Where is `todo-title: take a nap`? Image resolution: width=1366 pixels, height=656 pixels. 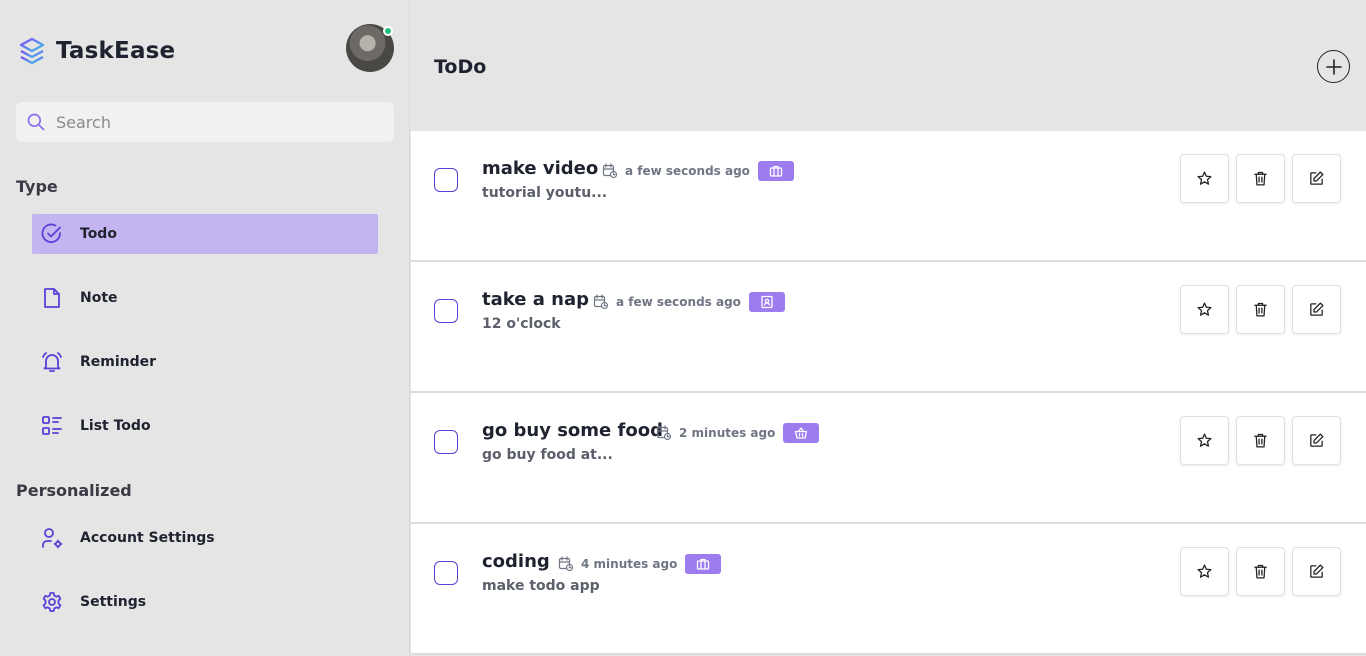 todo-title: take a nap is located at coordinates (535, 299).